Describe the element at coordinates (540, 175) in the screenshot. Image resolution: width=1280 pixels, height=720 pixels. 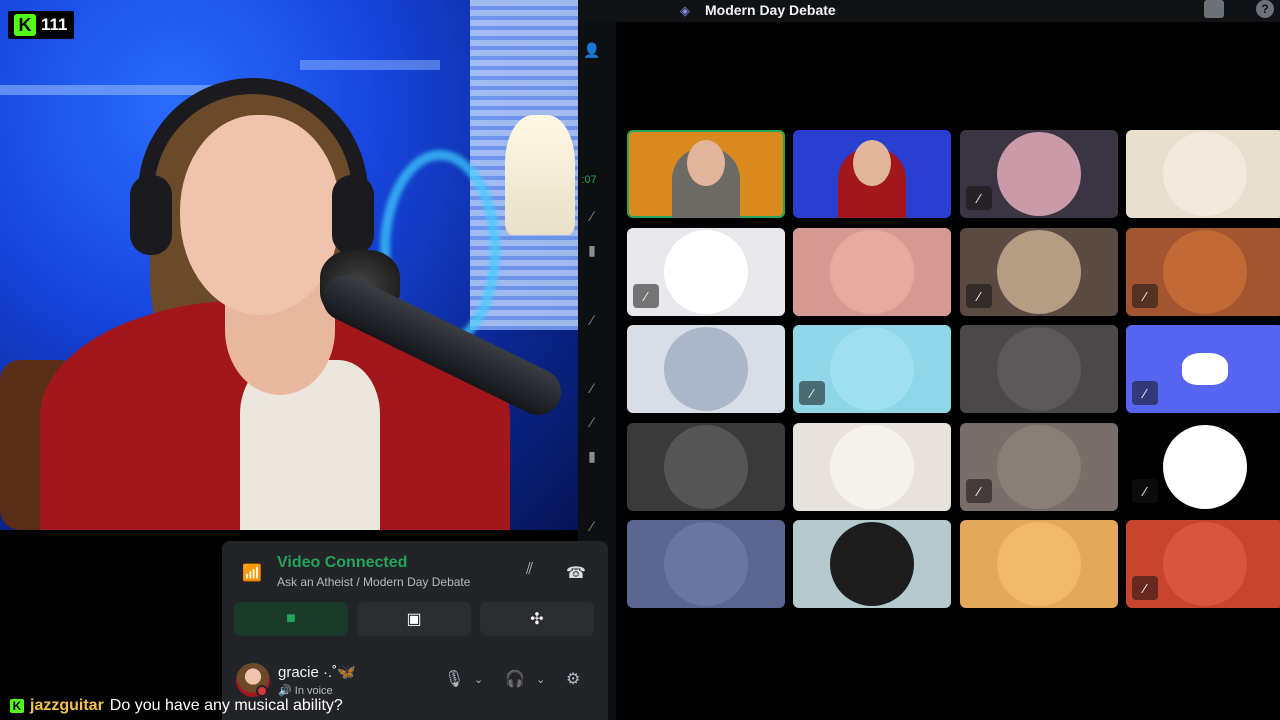
I see `lamp` at that location.